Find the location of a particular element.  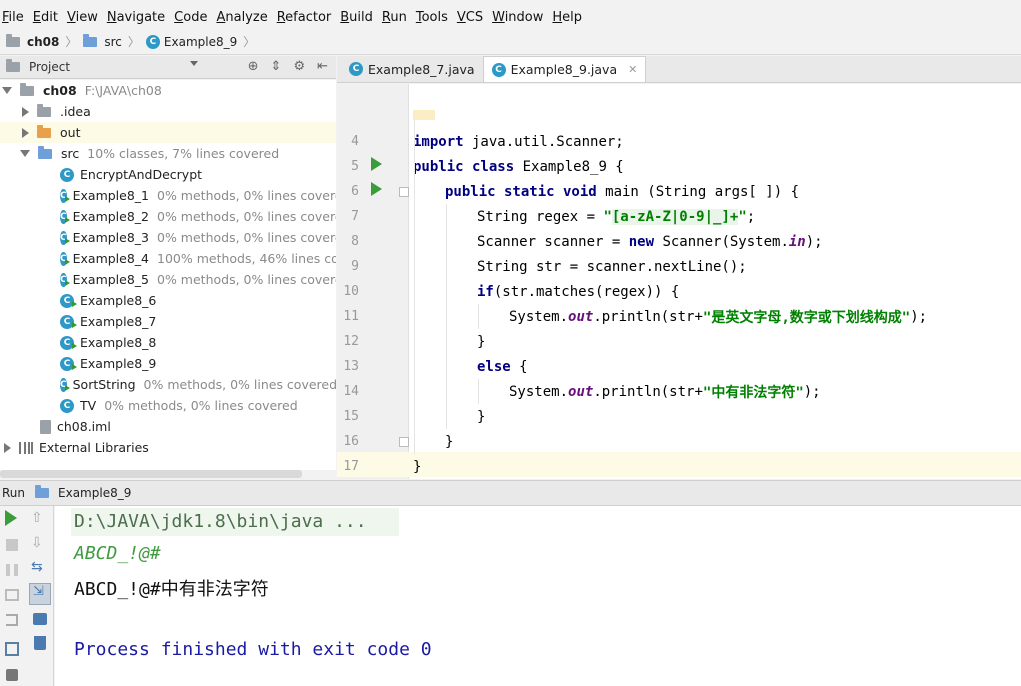

tree-item-class: C Example8_9 is located at coordinates (168, 363).